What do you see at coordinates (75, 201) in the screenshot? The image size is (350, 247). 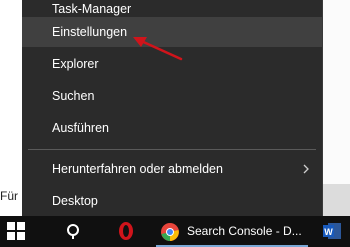 I see `menu-item-label: Desktop` at bounding box center [75, 201].